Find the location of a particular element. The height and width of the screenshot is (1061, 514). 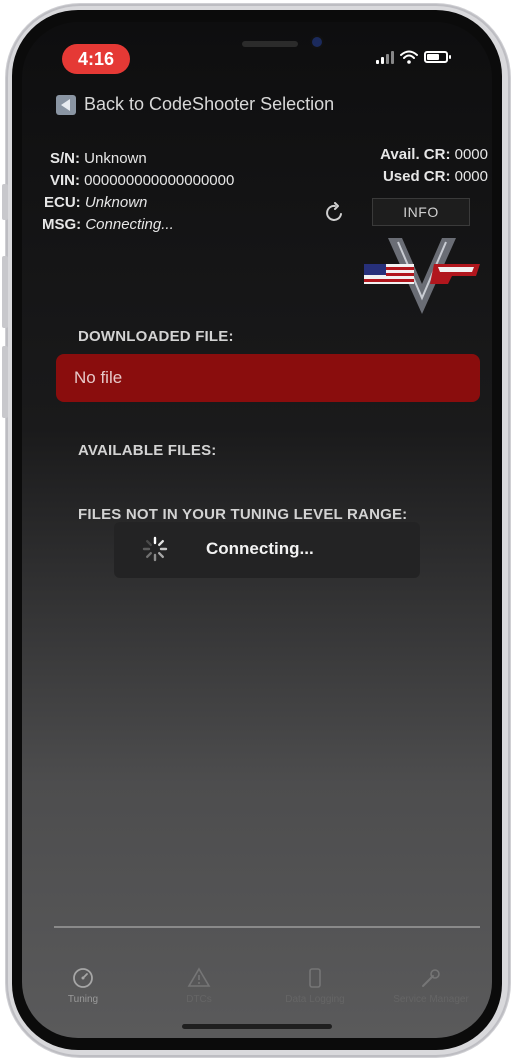

vin-row: VIN: 000000000000000000 is located at coordinates (142, 180).